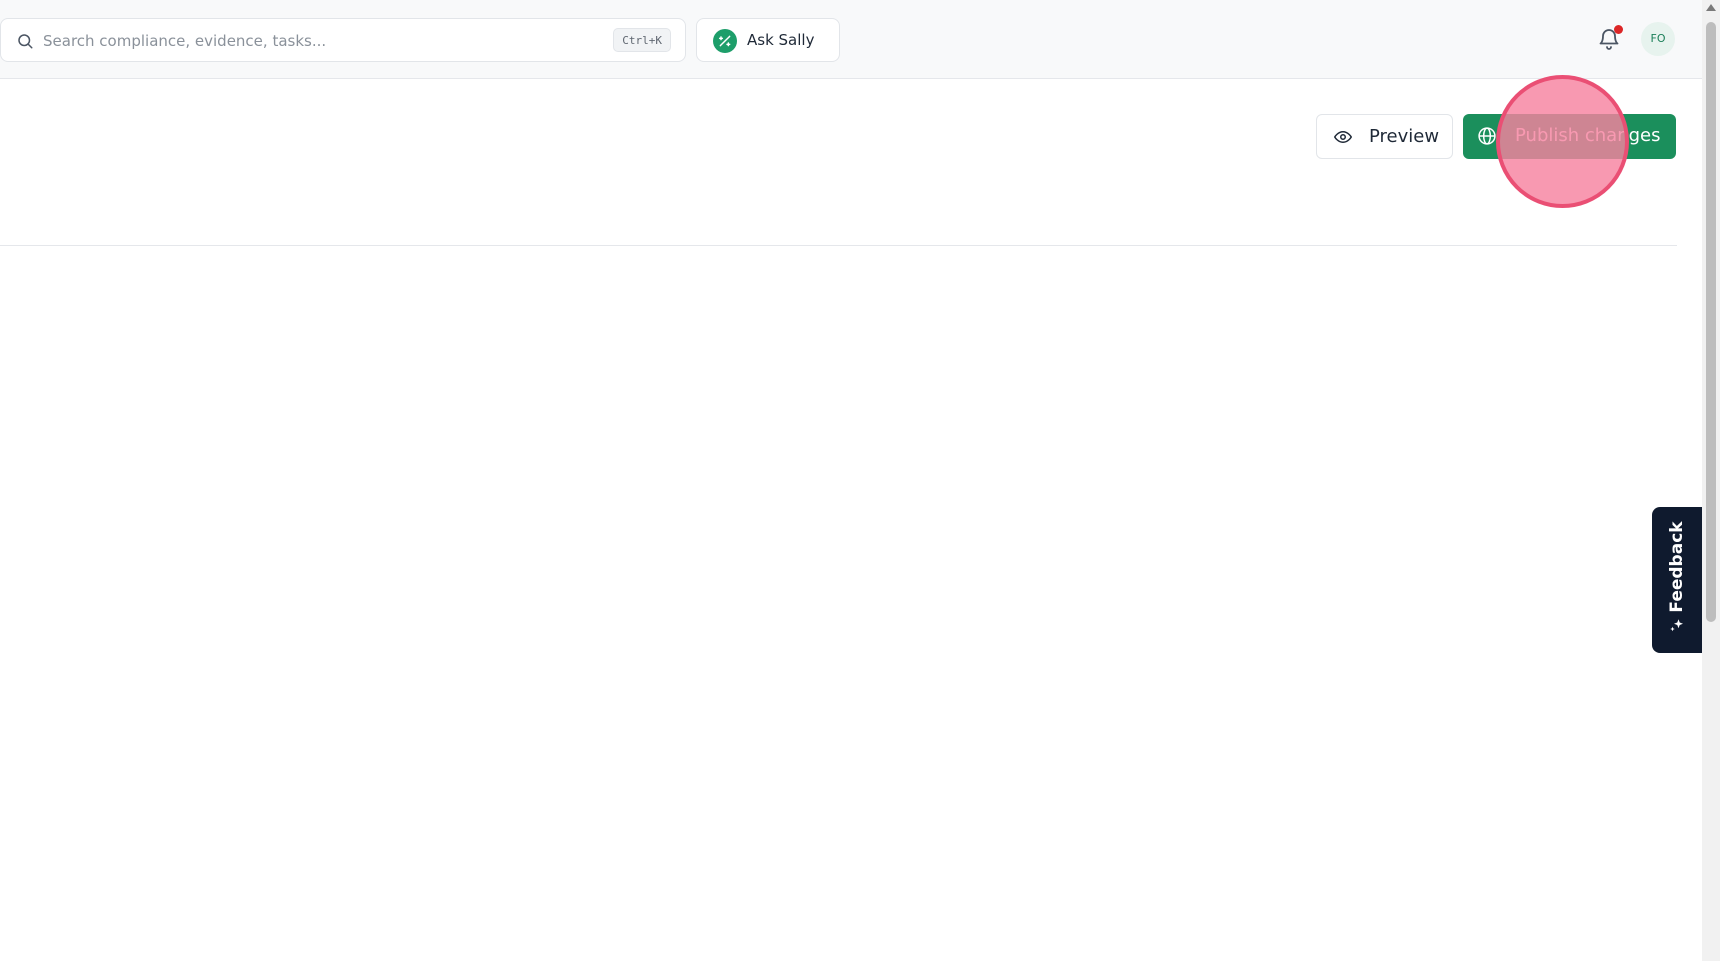 The width and height of the screenshot is (1720, 961). What do you see at coordinates (1711, 7) in the screenshot?
I see `scroll-up-arrow` at bounding box center [1711, 7].